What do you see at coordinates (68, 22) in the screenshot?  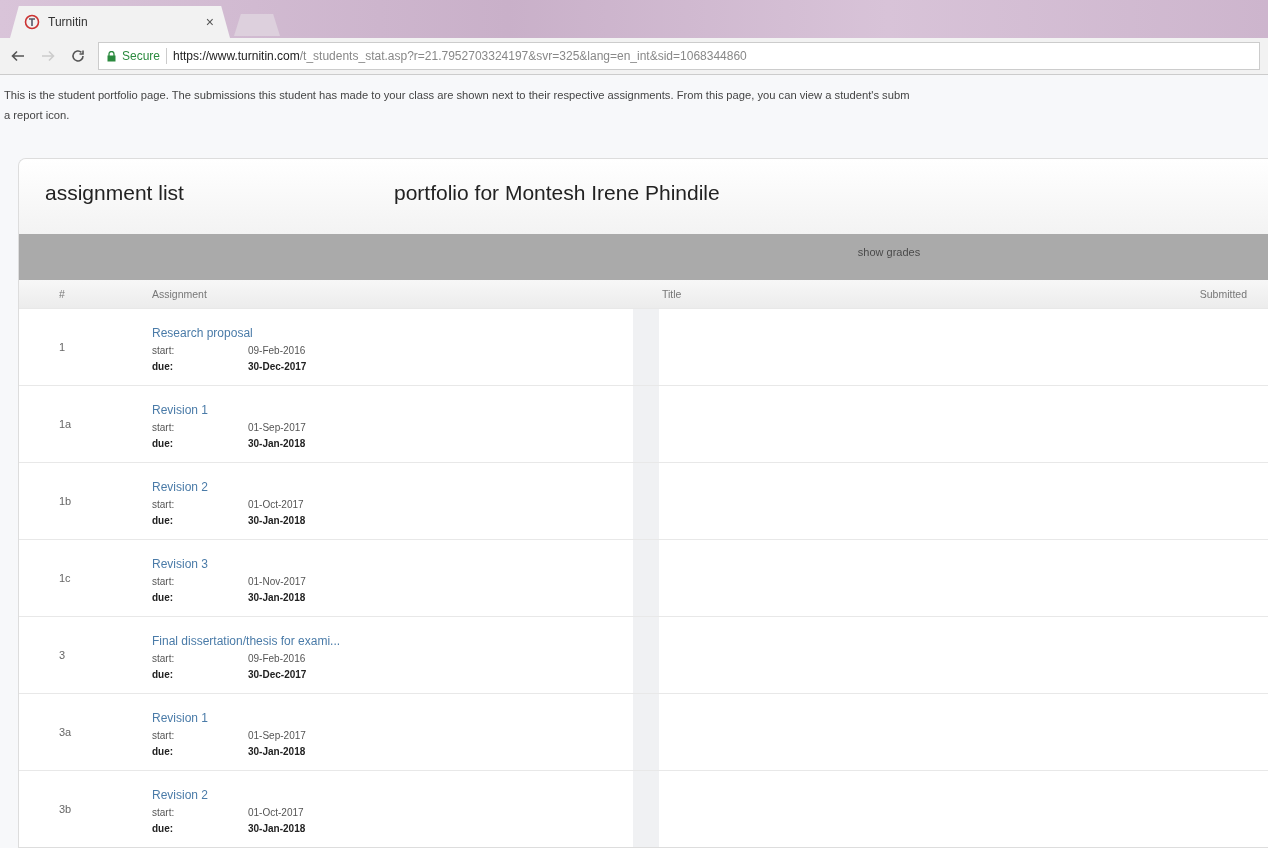 I see `tab-title: Turnitin` at bounding box center [68, 22].